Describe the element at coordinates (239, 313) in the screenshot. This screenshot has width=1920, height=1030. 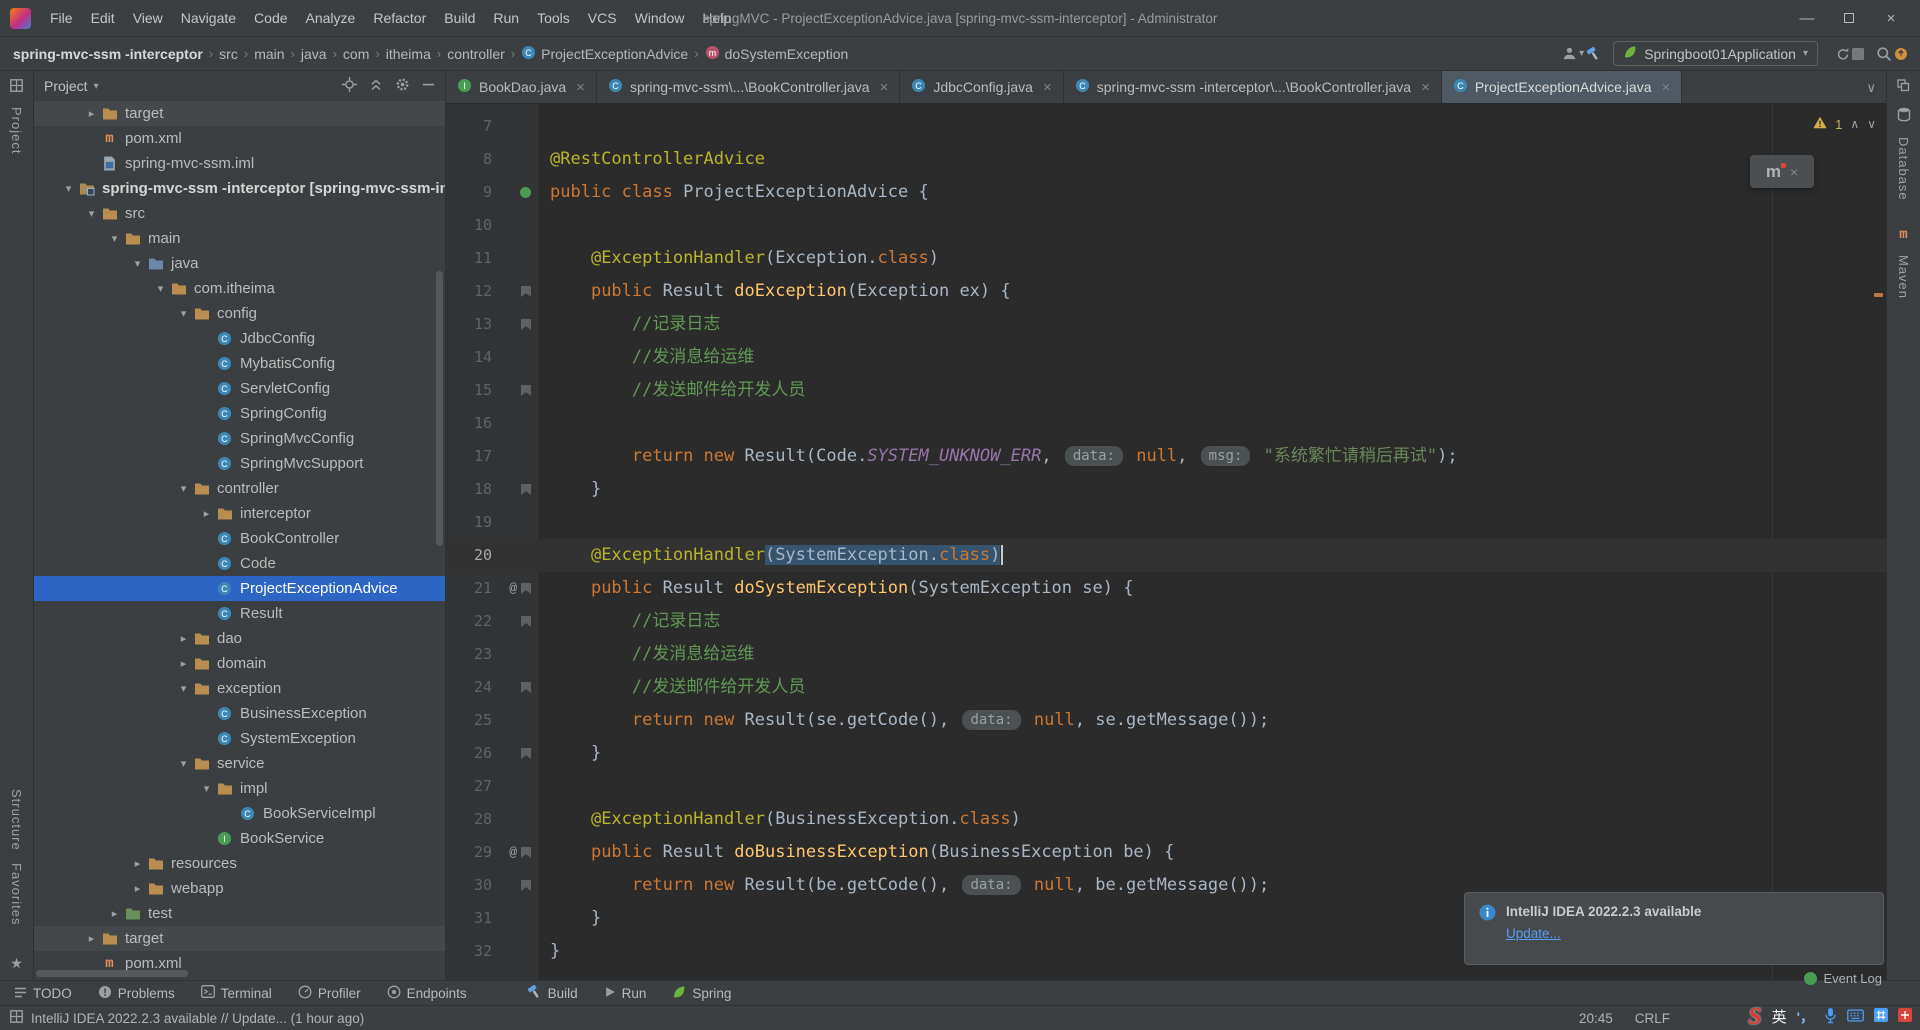
I see `tree-item-config: ▾ config` at that location.